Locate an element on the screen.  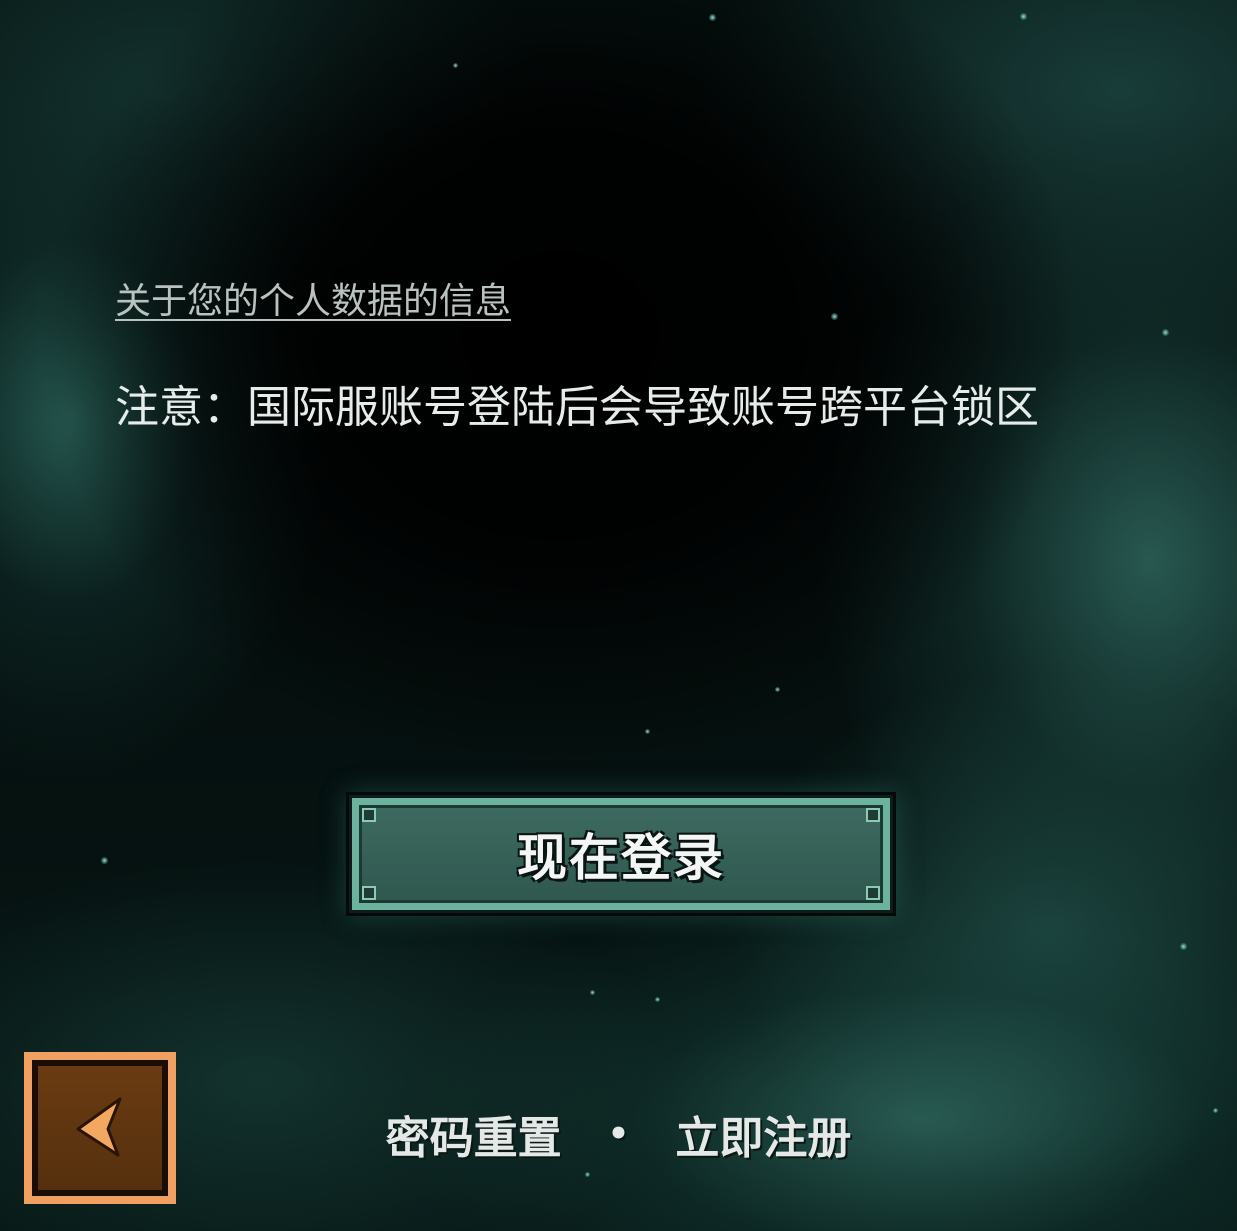
register-link: 立即注册 is located at coordinates (763, 1134).